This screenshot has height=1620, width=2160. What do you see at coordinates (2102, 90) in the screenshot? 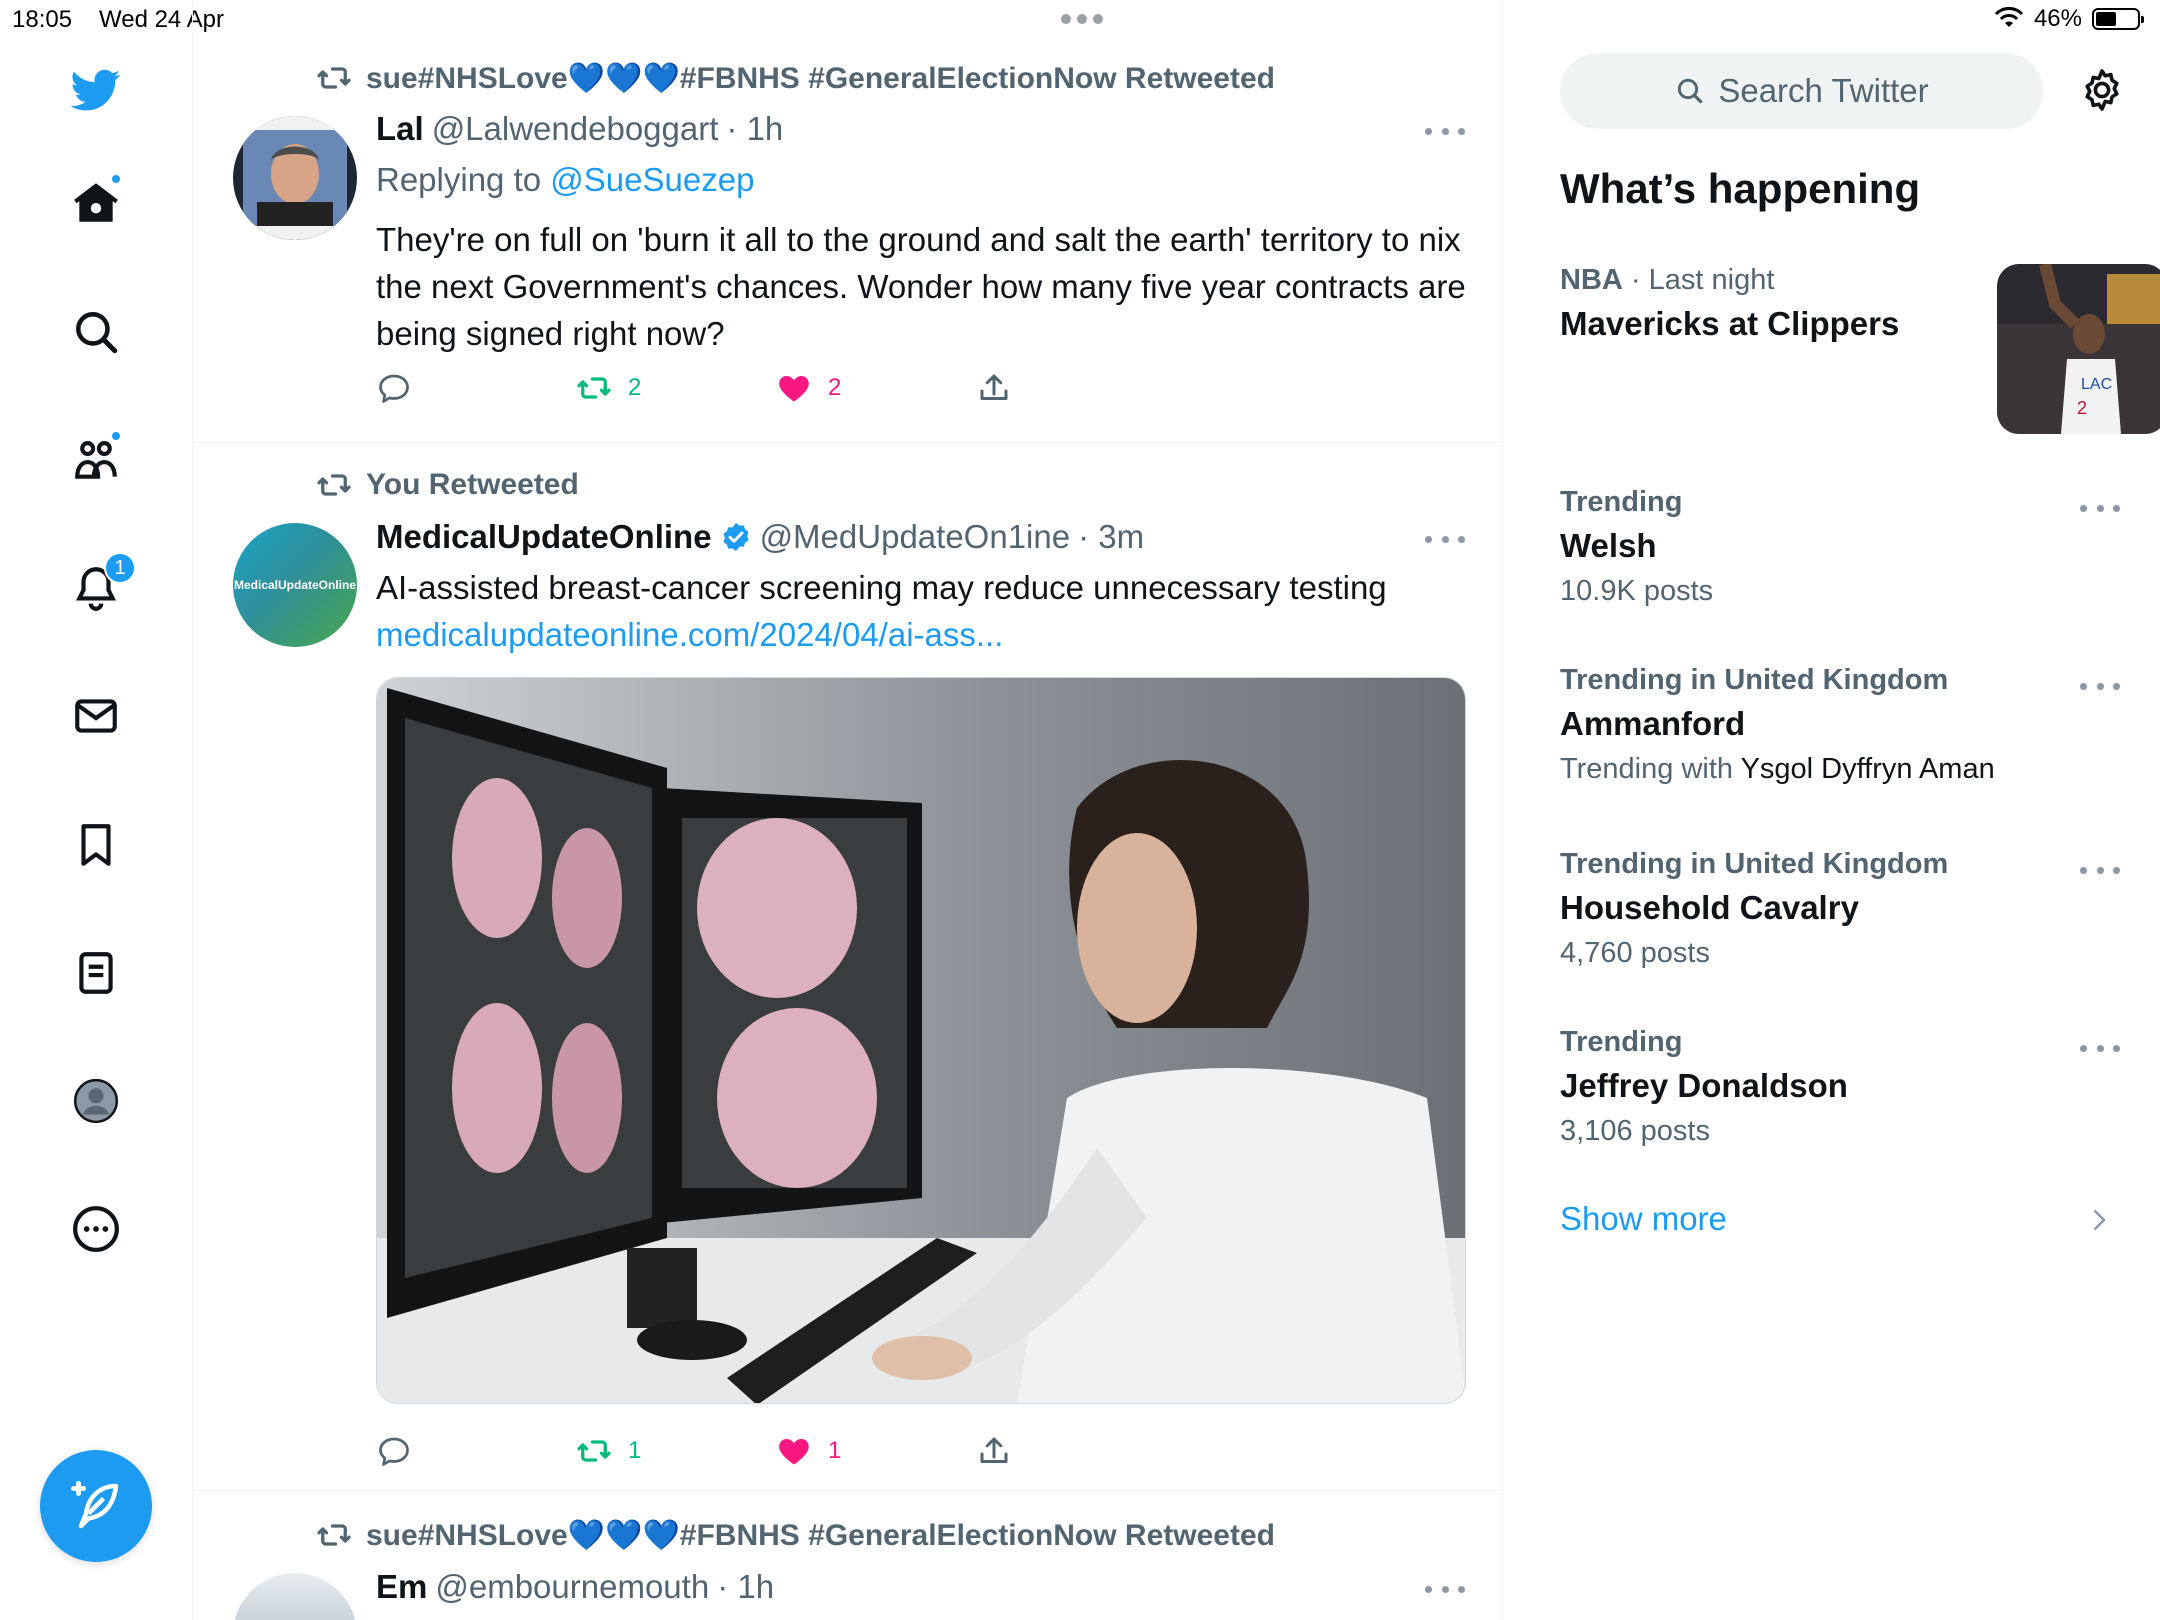
I see `settings-gear-icon` at bounding box center [2102, 90].